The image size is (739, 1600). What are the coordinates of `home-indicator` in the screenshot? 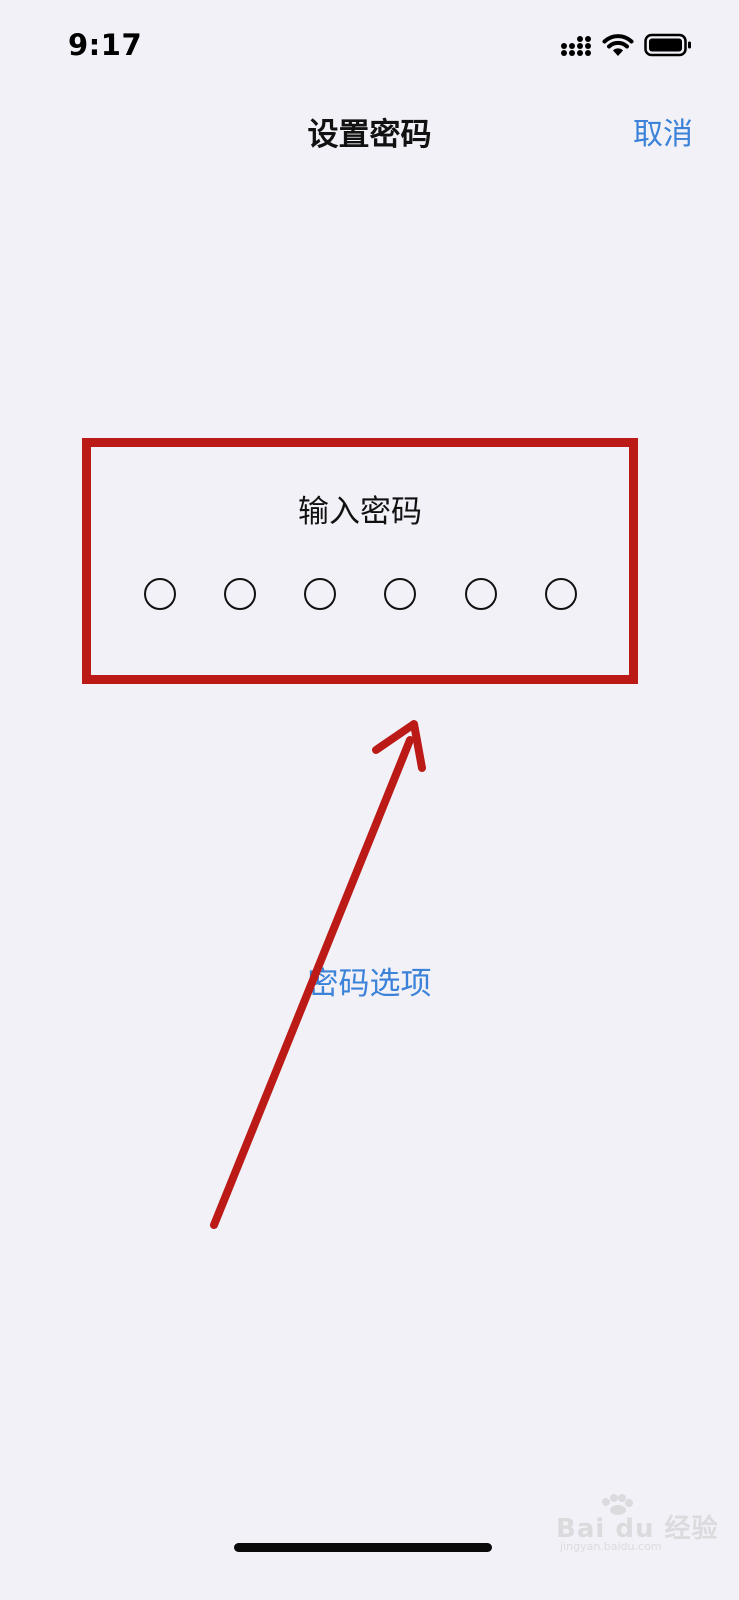 It's located at (363, 1547).